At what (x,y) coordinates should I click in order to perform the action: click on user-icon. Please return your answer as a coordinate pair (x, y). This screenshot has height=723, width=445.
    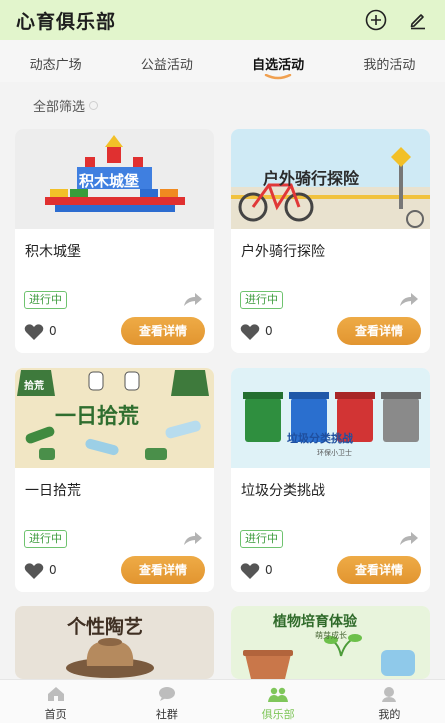
    Looking at the image, I should click on (389, 694).